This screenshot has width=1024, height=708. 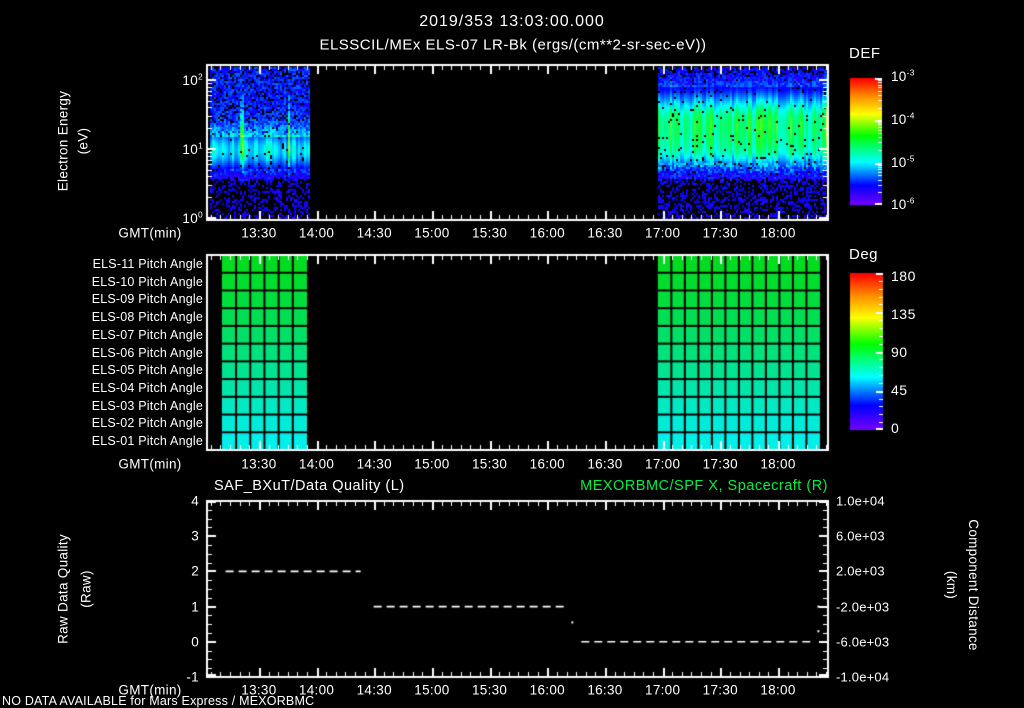 What do you see at coordinates (720, 690) in the screenshot?
I see `x-tick-label-bottom: 17:30` at bounding box center [720, 690].